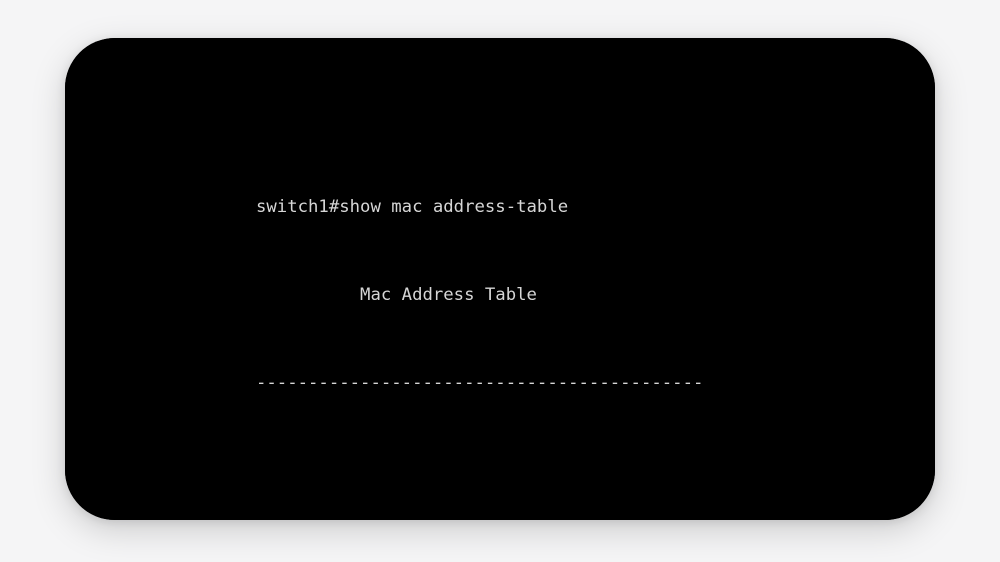 This screenshot has height=562, width=1000. Describe the element at coordinates (396, 295) in the screenshot. I see `terminal-title-line: Mac Address Table` at that location.